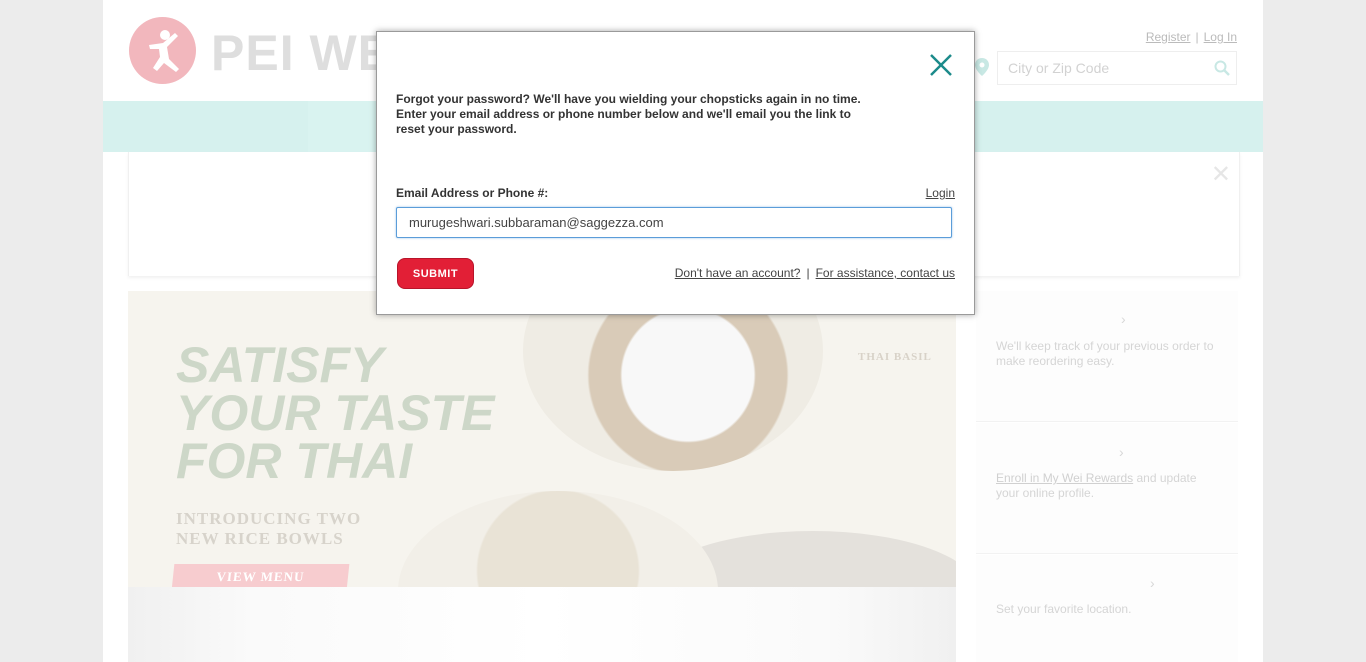  Describe the element at coordinates (472, 193) in the screenshot. I see `email-field-label: Email Address or Phone #:` at that location.